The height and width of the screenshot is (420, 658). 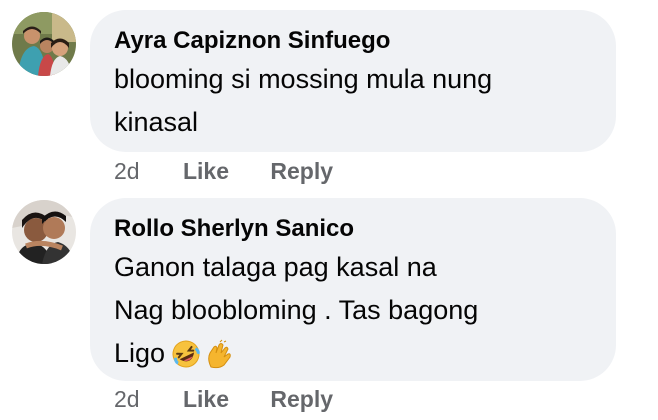 What do you see at coordinates (275, 267) in the screenshot?
I see `comment-text-line: Ganon talaga pag kasal na` at bounding box center [275, 267].